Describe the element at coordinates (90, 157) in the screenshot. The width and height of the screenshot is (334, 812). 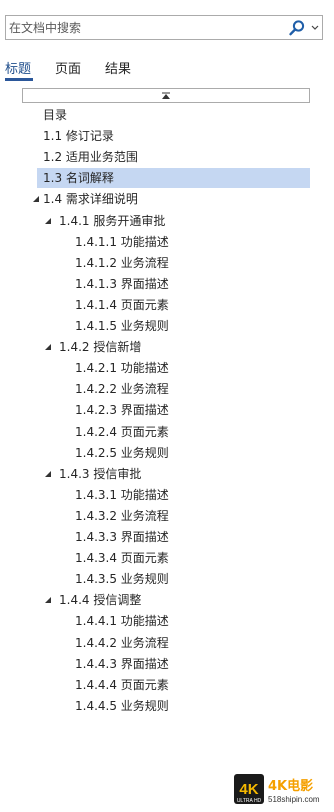
I see `heading-label: 1.2 适用业务范围` at that location.